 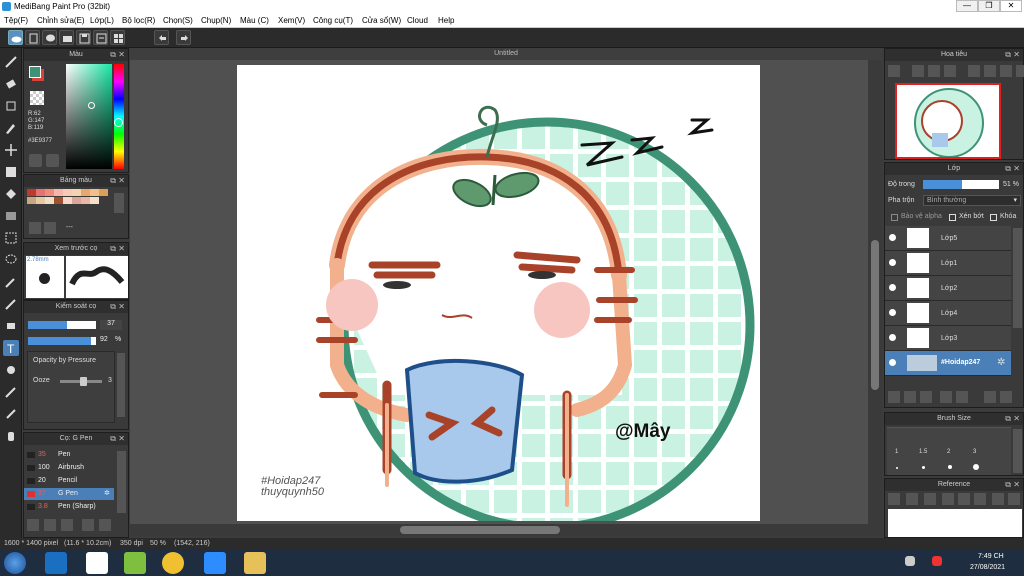 I want to click on picker-cursor, so click(x=91, y=105).